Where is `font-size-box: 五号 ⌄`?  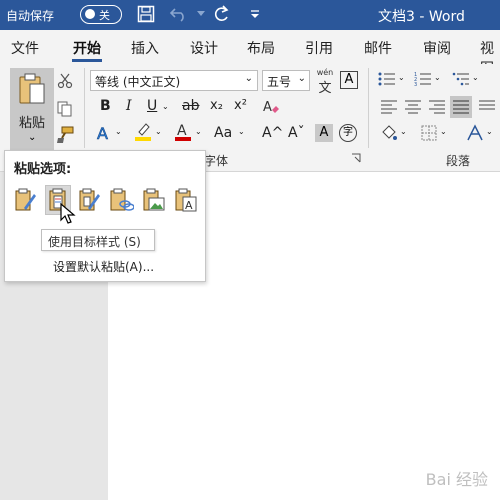 font-size-box: 五号 ⌄ is located at coordinates (286, 80).